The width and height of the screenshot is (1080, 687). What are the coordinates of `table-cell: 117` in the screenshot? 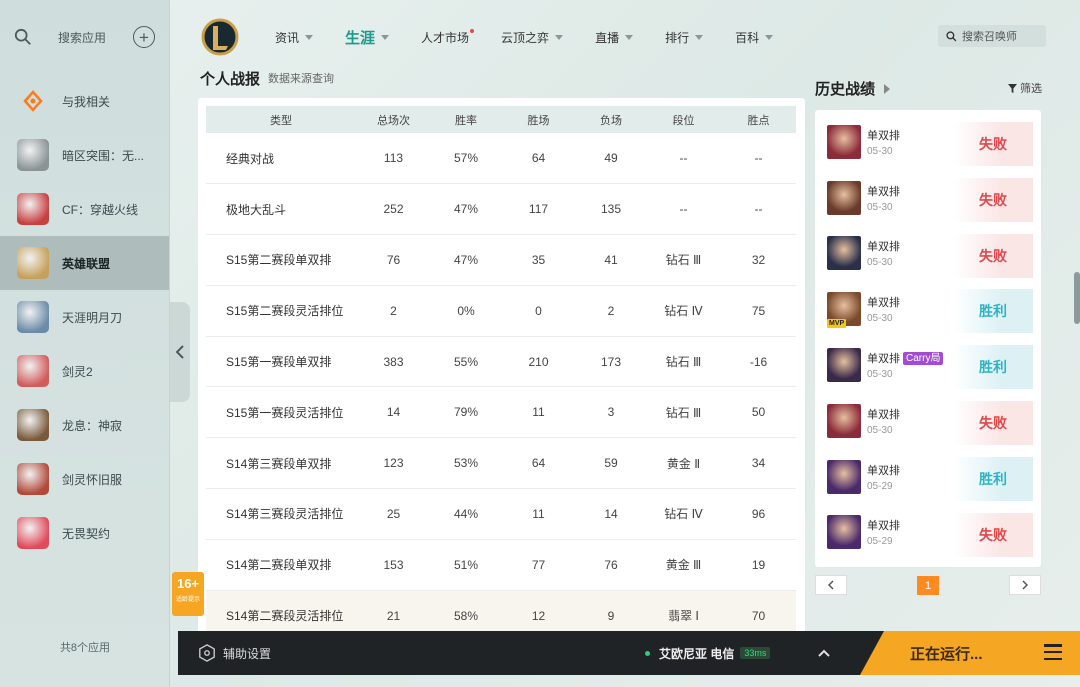 It's located at (538, 209).